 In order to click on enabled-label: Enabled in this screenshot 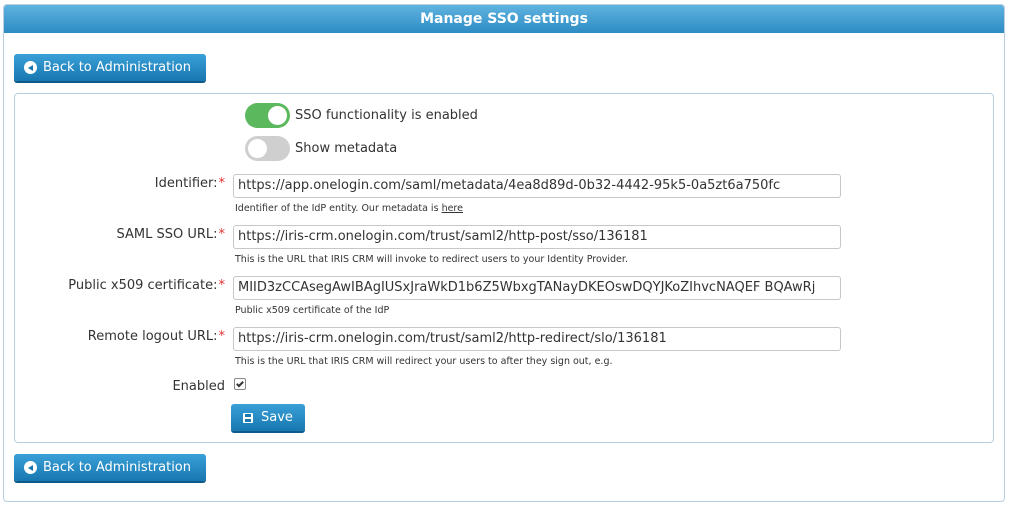, I will do `click(198, 386)`.